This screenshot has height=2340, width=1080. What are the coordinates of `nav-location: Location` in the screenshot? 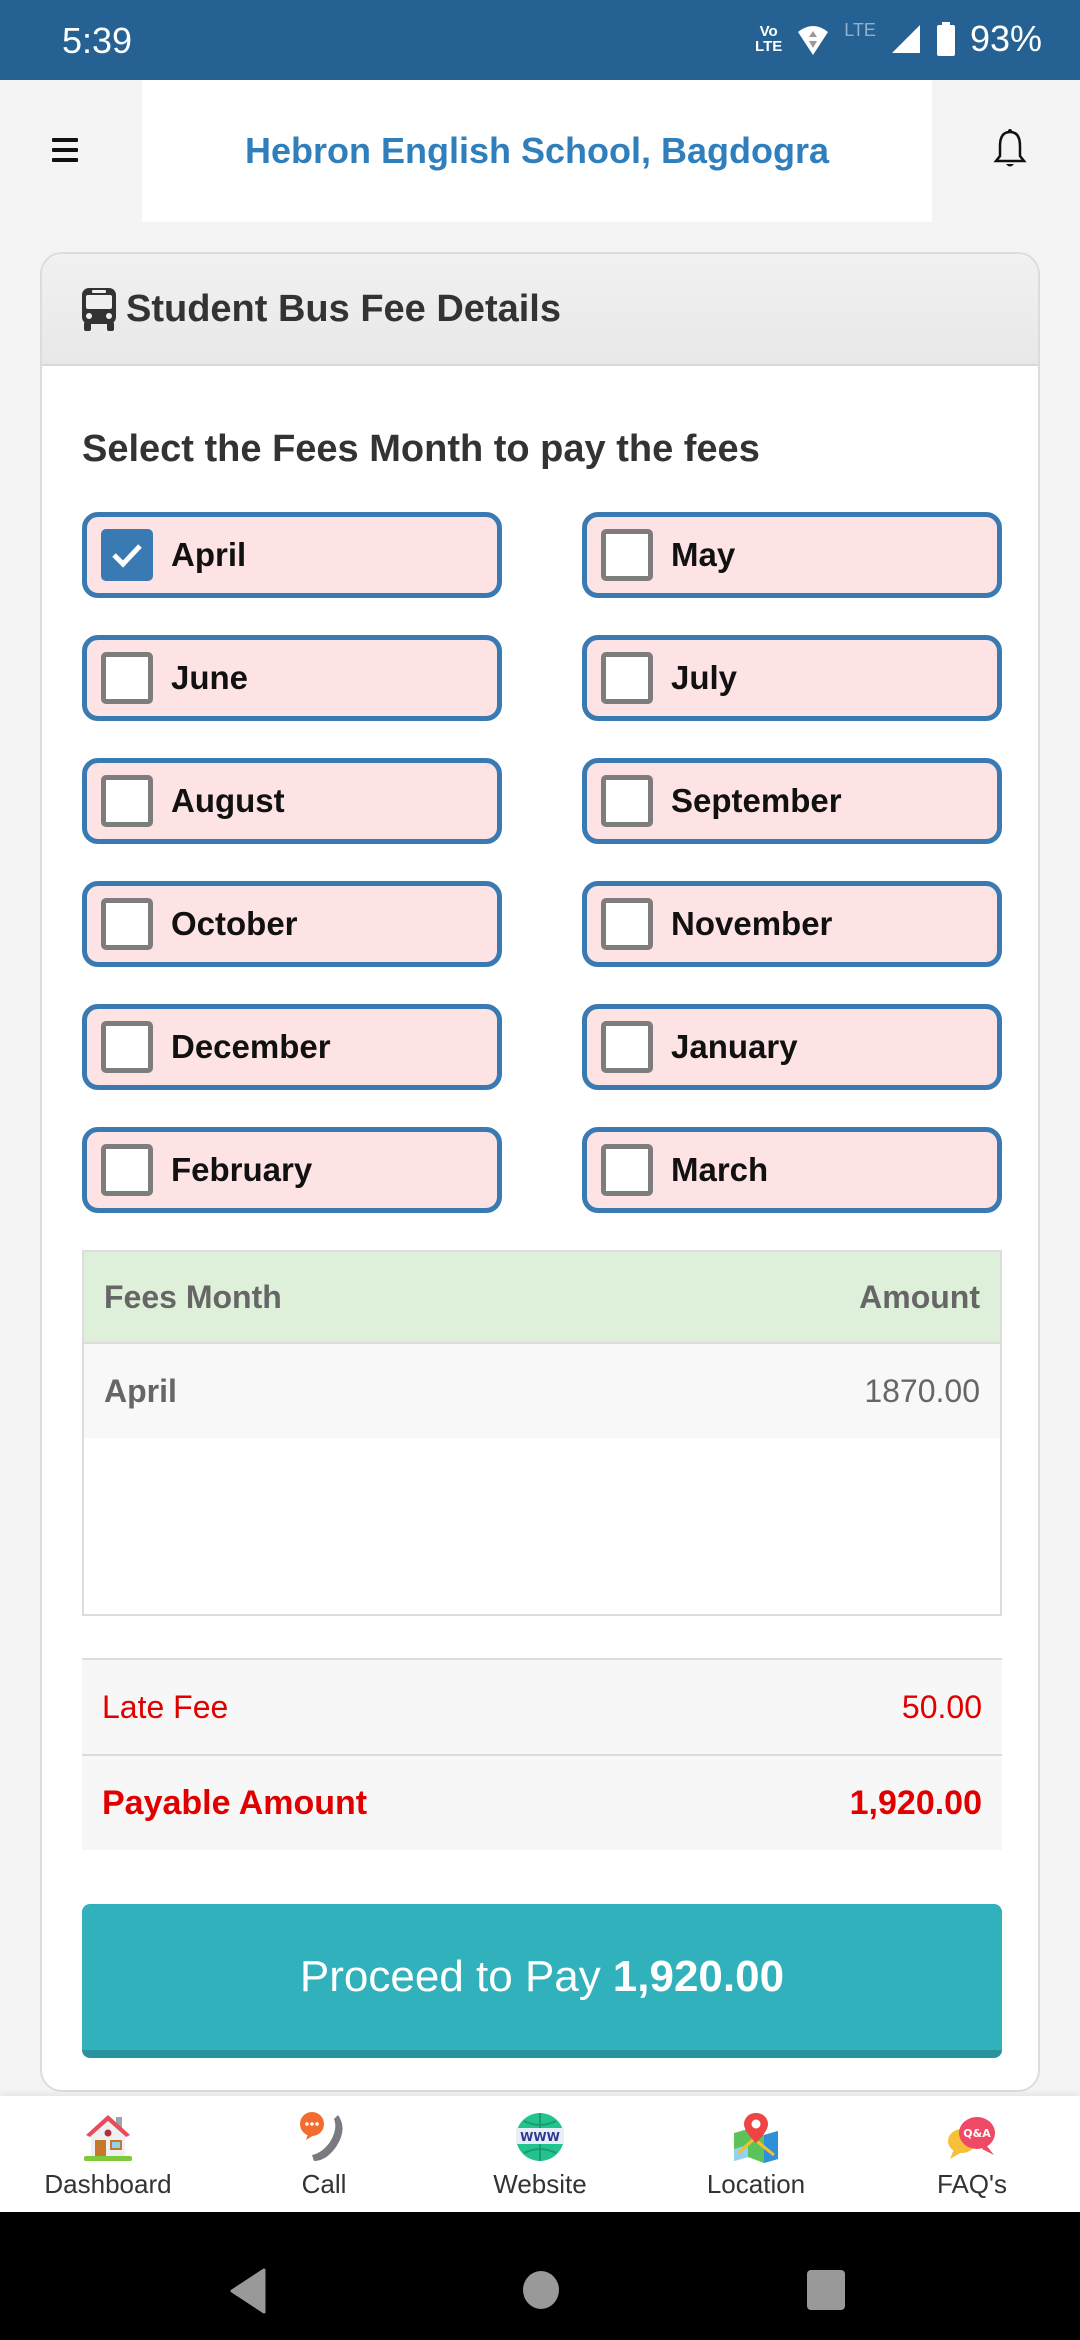 It's located at (756, 2154).